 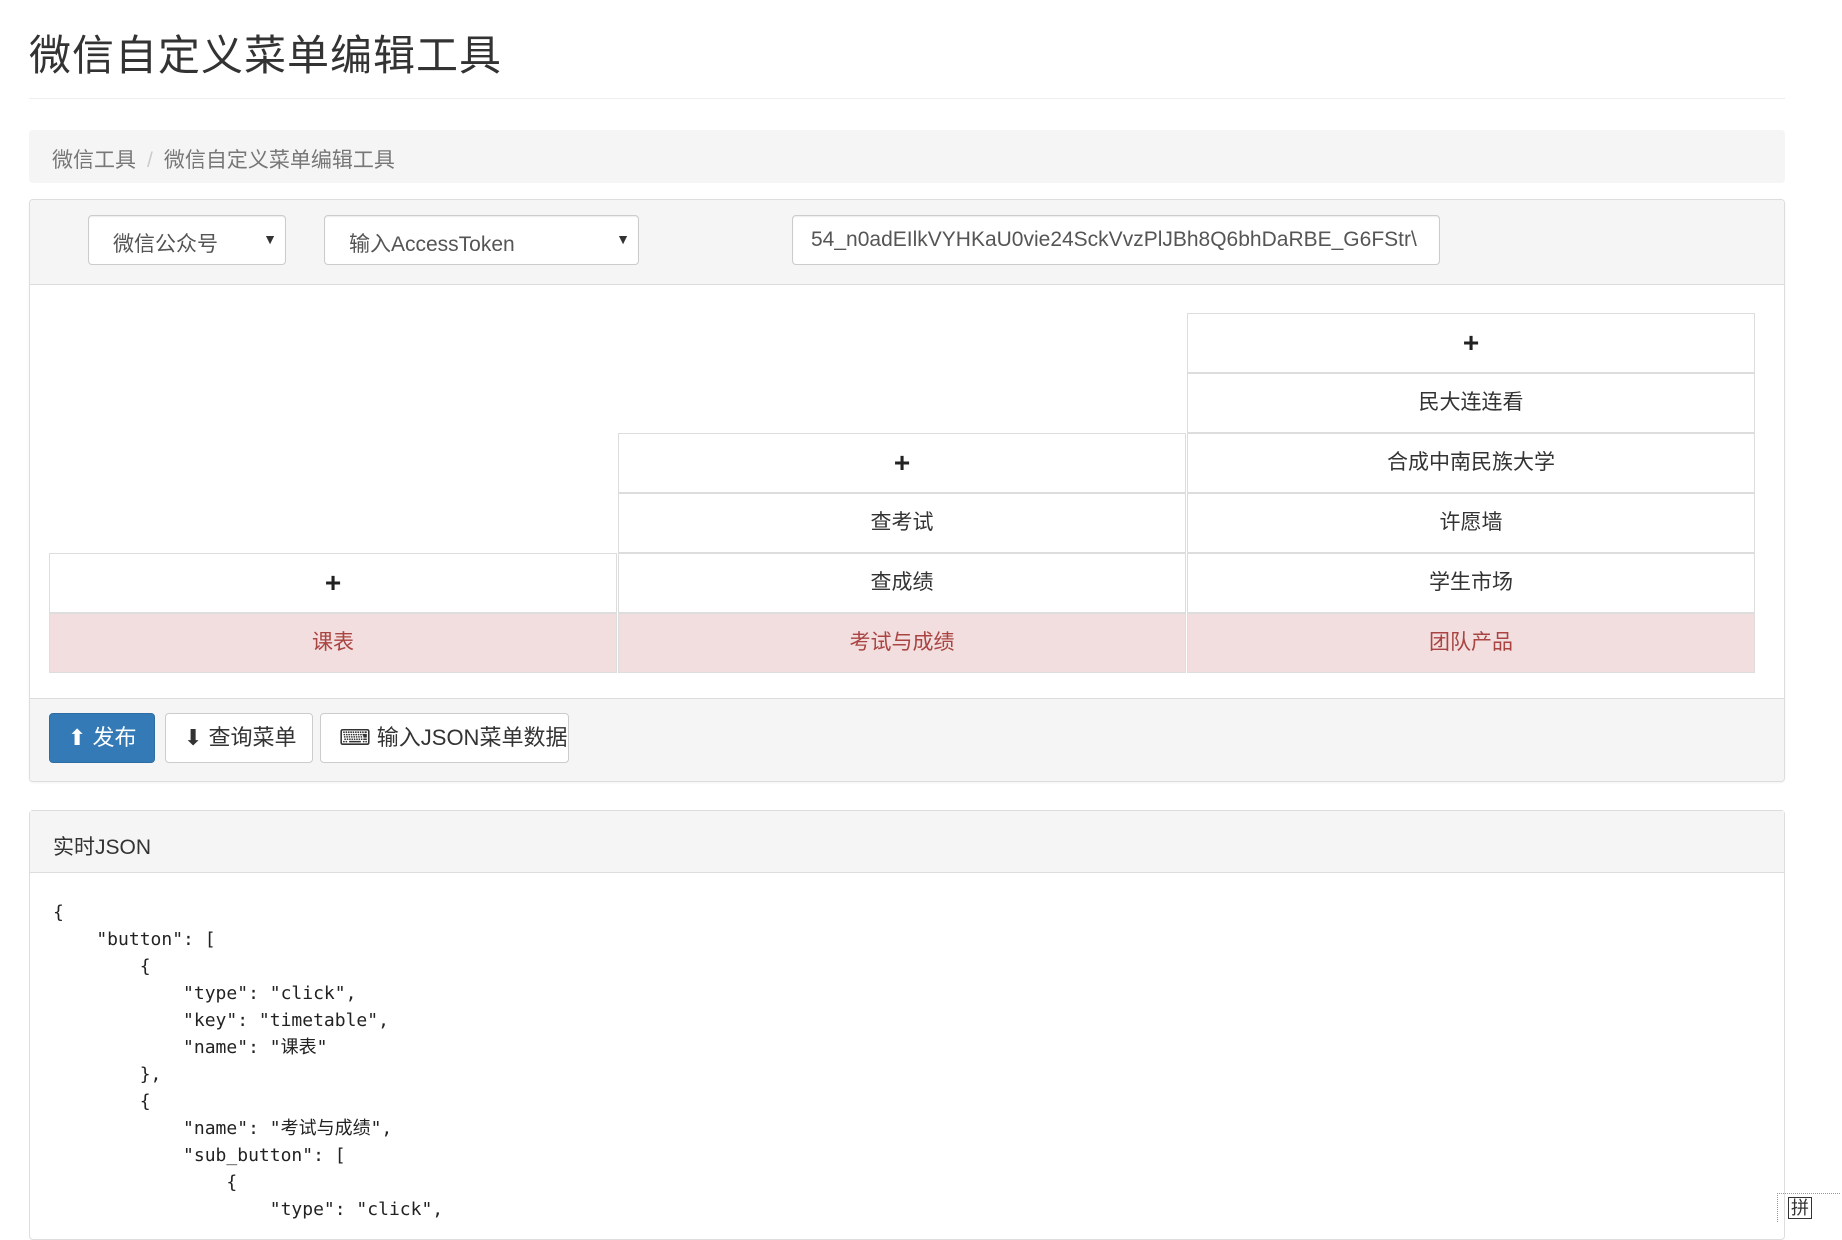 What do you see at coordinates (1471, 583) in the screenshot?
I see `submenu-item: 学生市场` at bounding box center [1471, 583].